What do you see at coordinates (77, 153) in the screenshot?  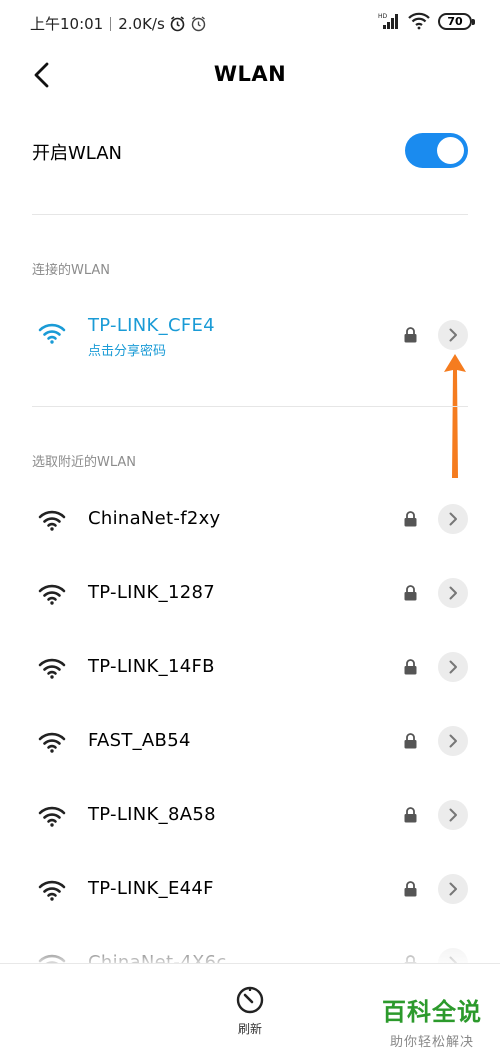 I see `wlan-toggle-label: 开启WLAN` at bounding box center [77, 153].